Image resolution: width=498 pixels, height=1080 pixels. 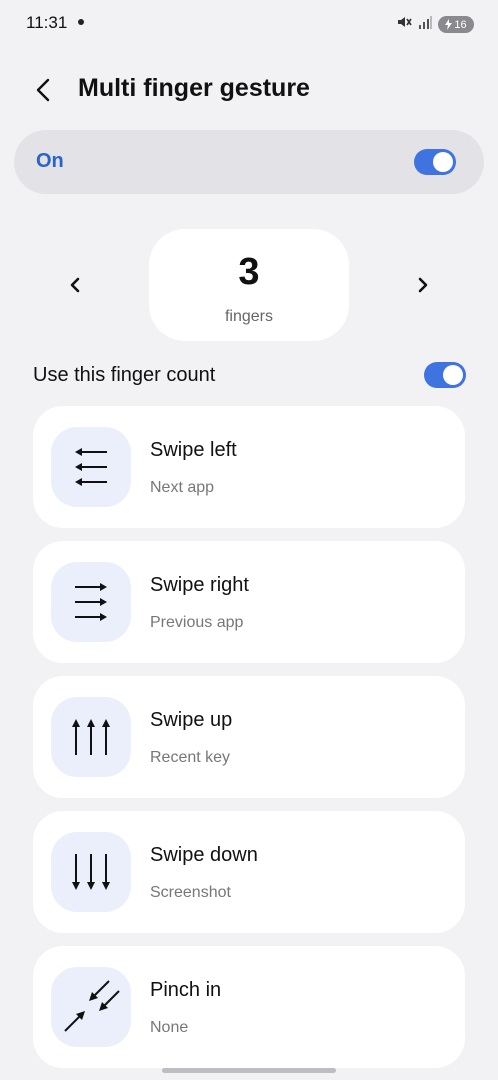 I want to click on battery-charging-icon: 16, so click(x=456, y=24).